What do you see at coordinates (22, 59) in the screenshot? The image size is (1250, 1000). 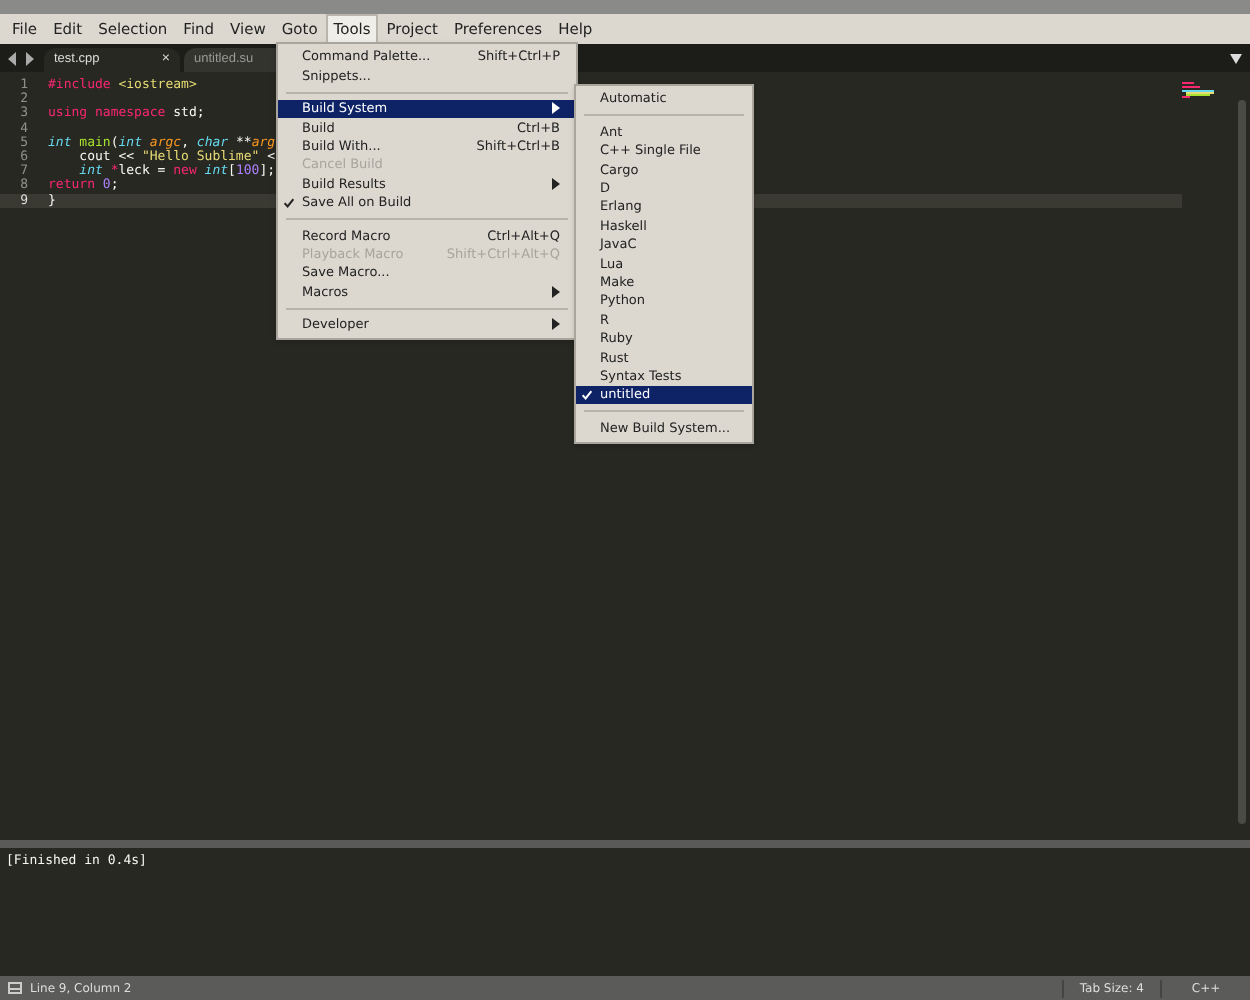 I see `tab-scroll-arrows-icon` at bounding box center [22, 59].